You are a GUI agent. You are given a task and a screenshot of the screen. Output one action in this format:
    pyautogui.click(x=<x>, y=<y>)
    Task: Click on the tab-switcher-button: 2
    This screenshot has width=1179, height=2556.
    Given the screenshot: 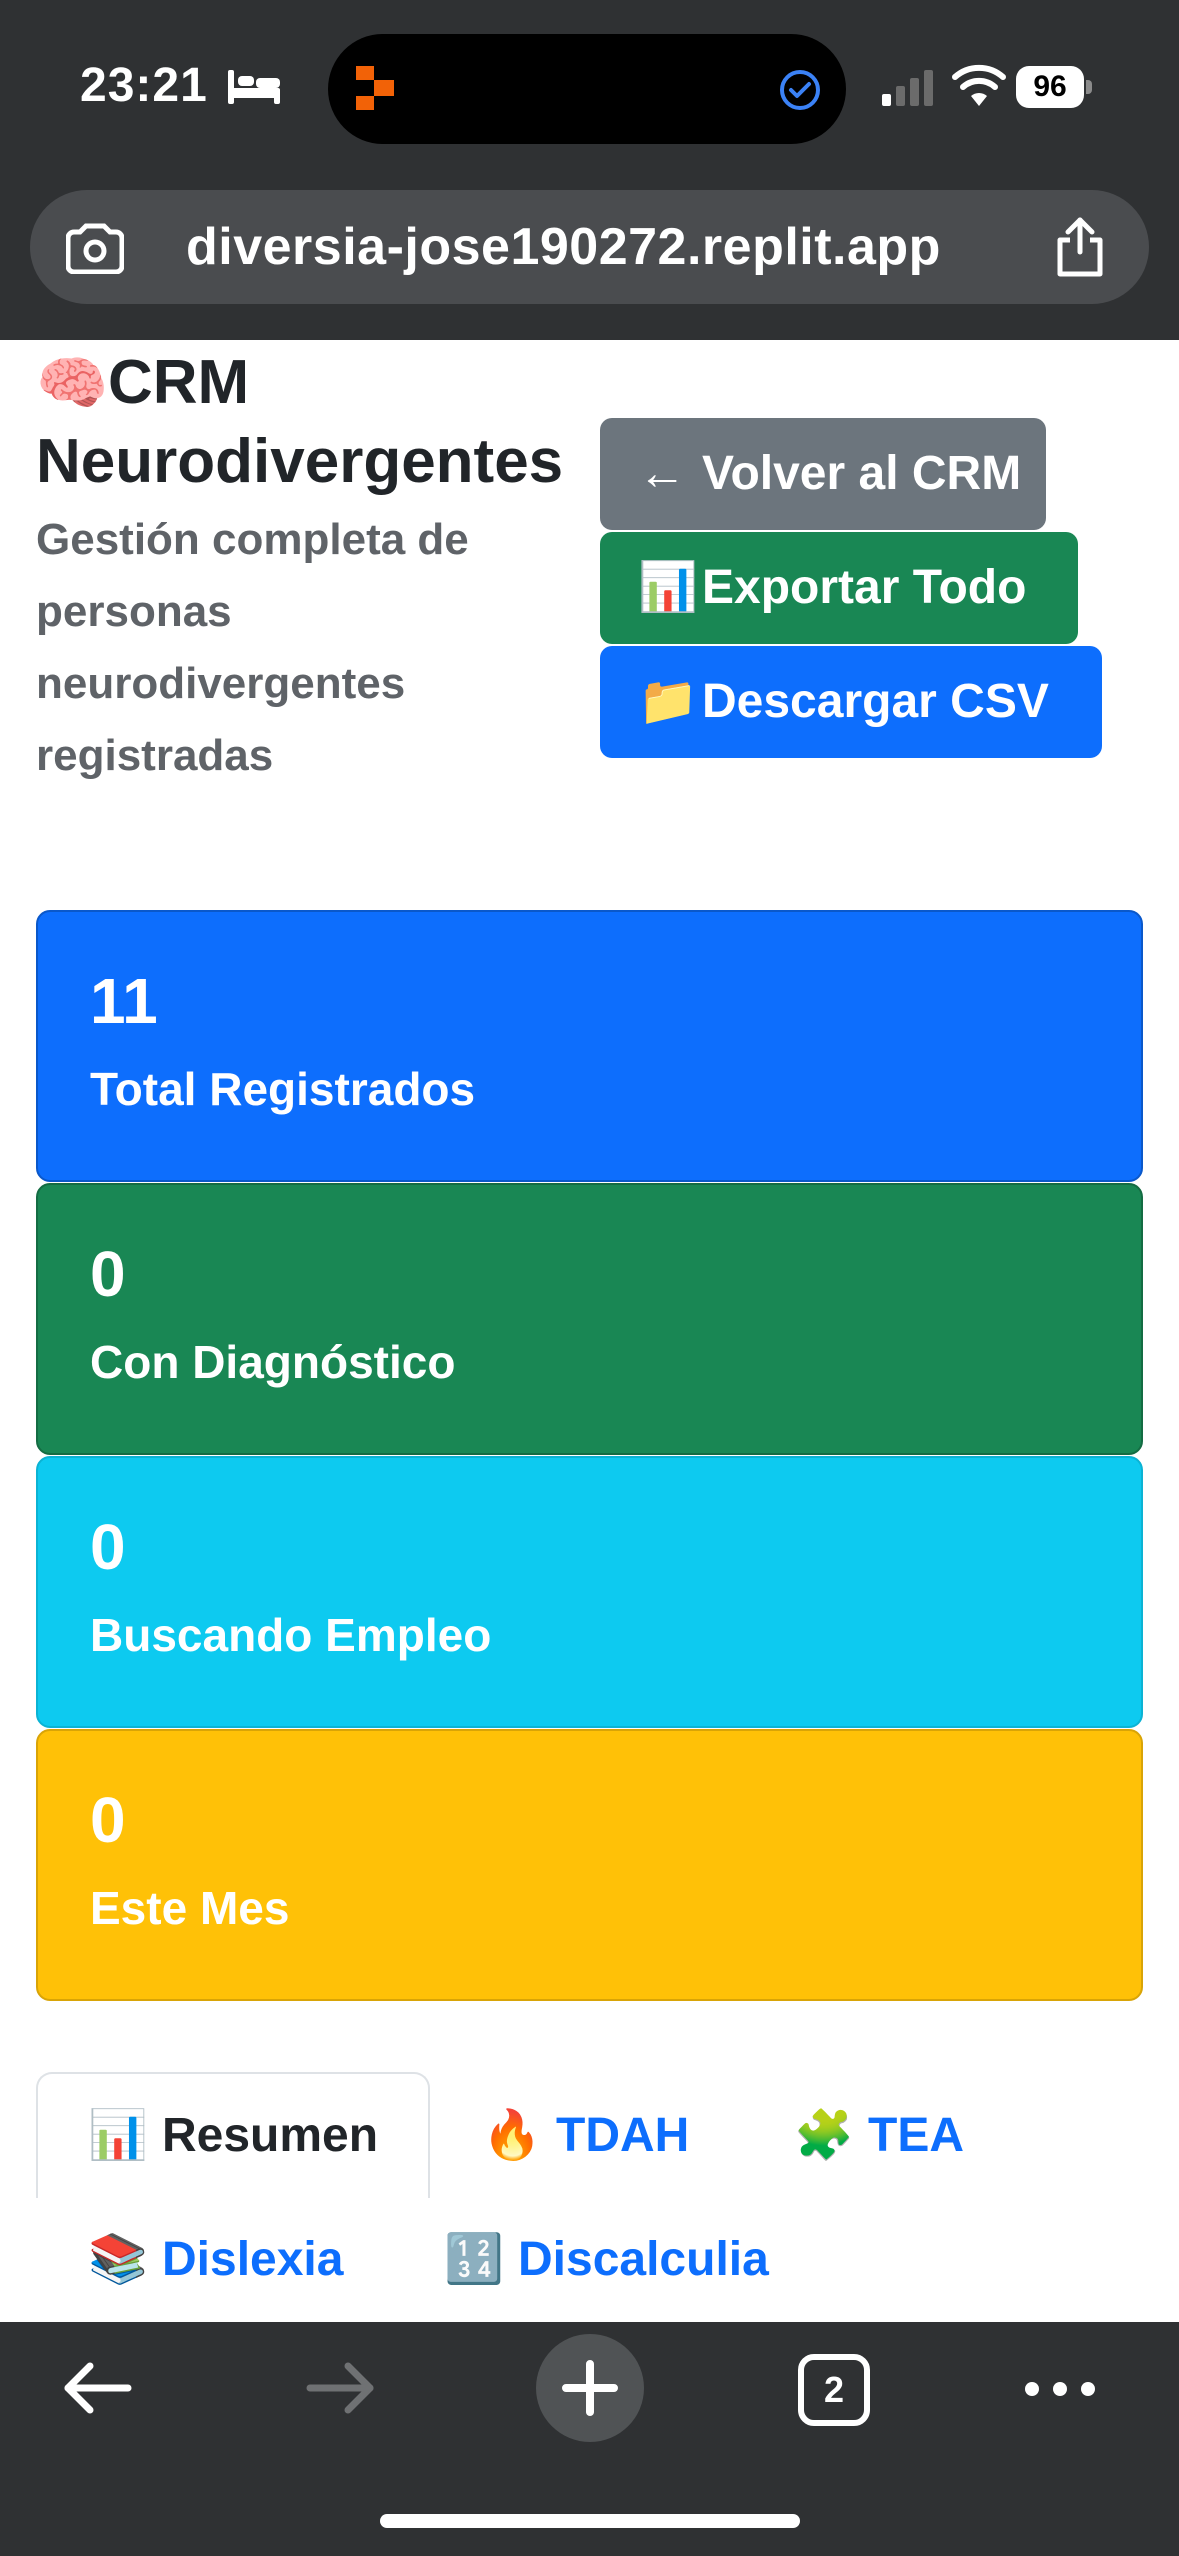 What is the action you would take?
    pyautogui.click(x=834, y=2390)
    